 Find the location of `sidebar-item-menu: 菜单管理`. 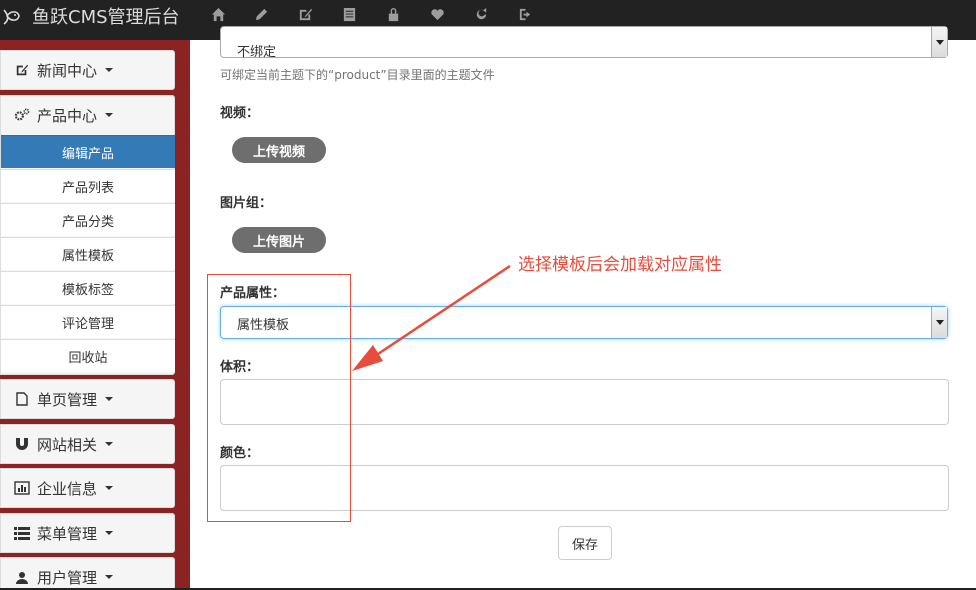

sidebar-item-menu: 菜单管理 is located at coordinates (87, 533).